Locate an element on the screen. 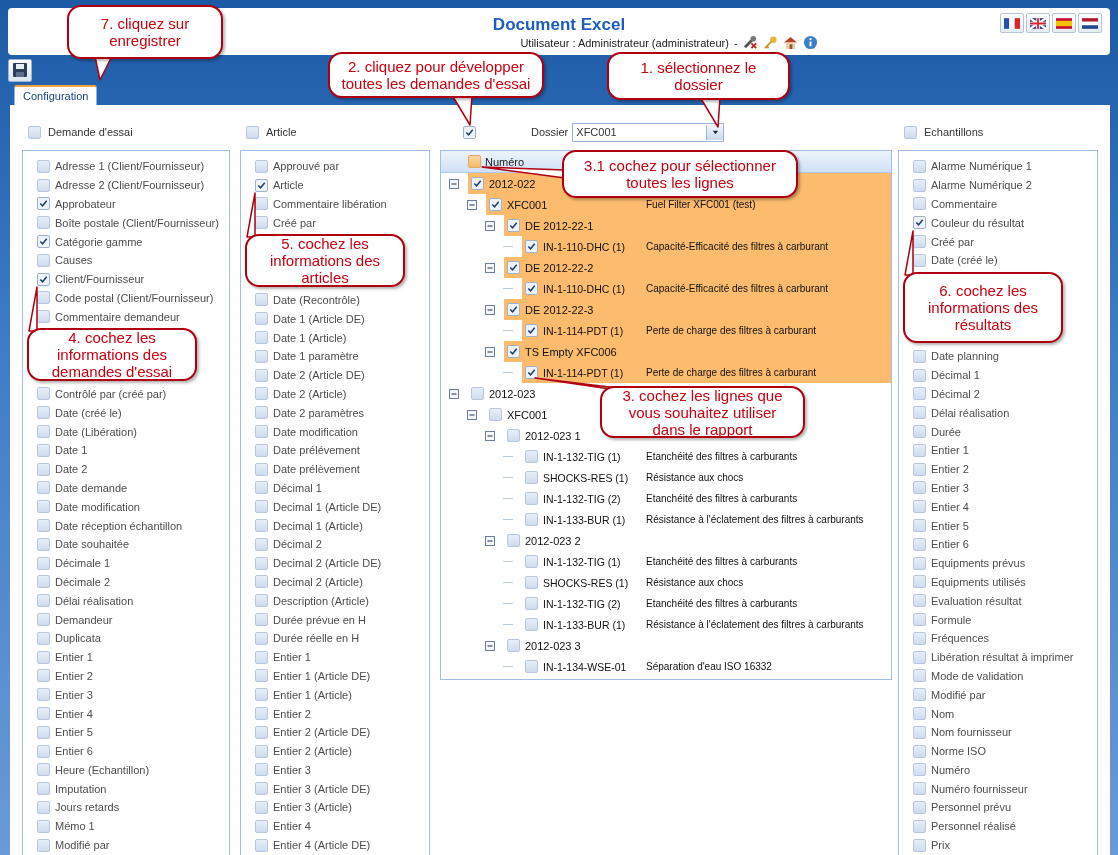  field-option: Entier 3 (Article DE) is located at coordinates (322, 788).